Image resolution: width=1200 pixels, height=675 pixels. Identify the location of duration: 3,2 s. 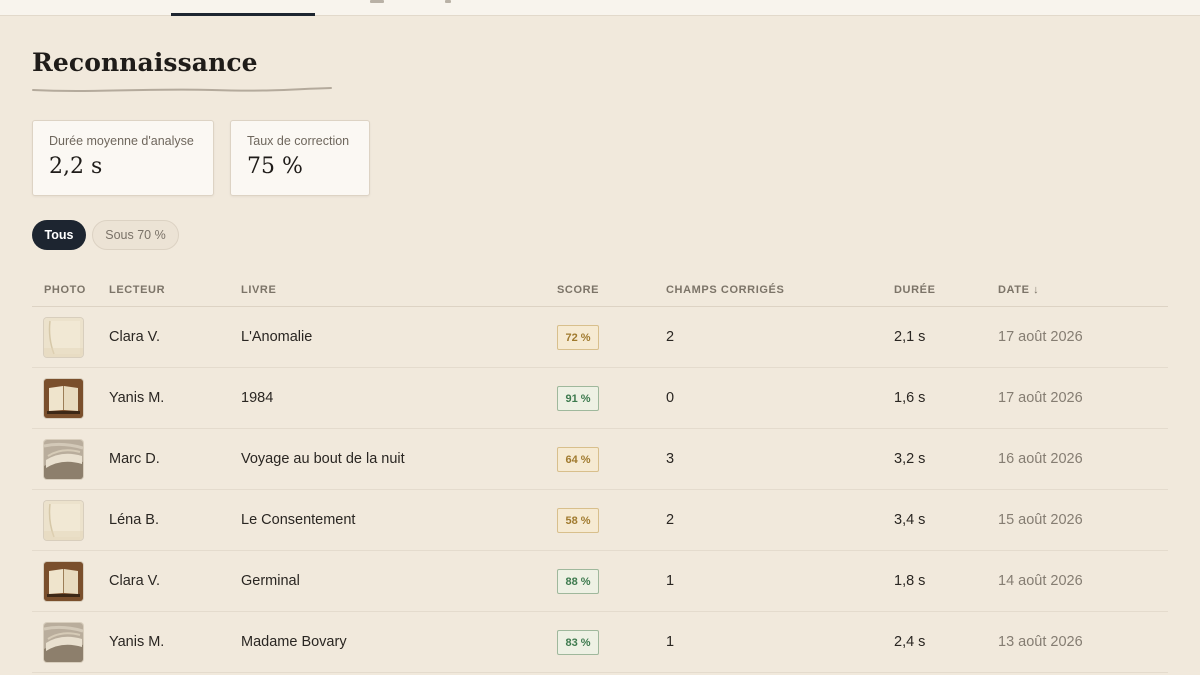
(910, 459).